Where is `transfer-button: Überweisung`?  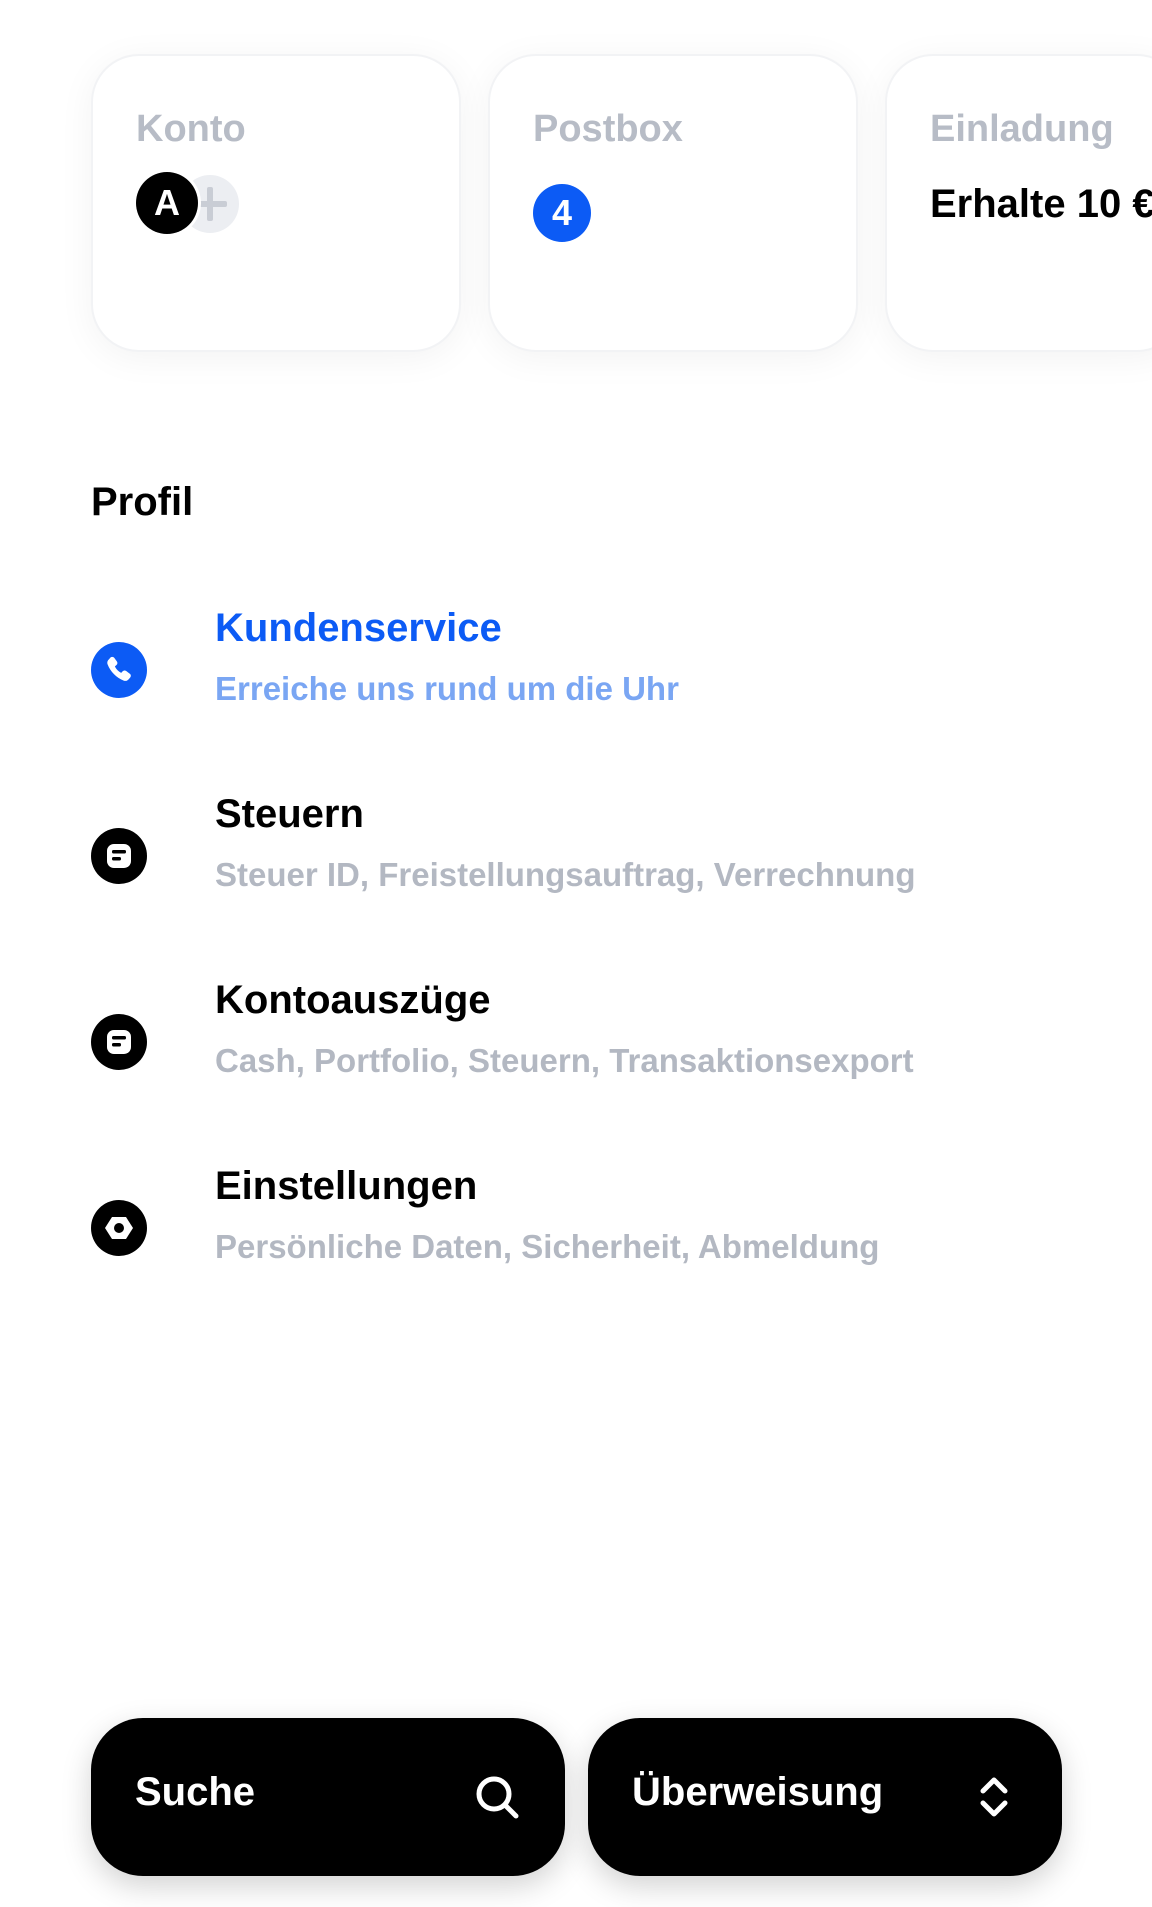
transfer-button: Überweisung is located at coordinates (825, 1797).